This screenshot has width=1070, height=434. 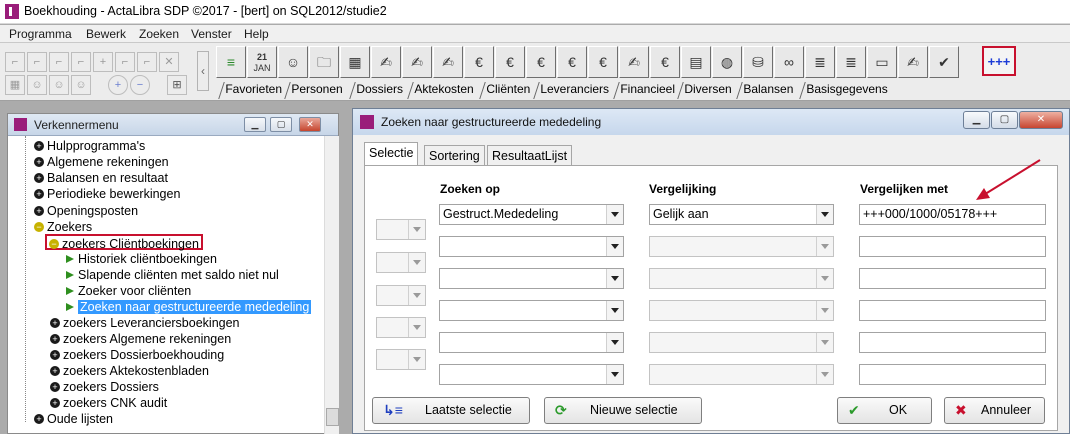 What do you see at coordinates (101, 178) in the screenshot?
I see `tree-item: + Balansen en resultaat` at bounding box center [101, 178].